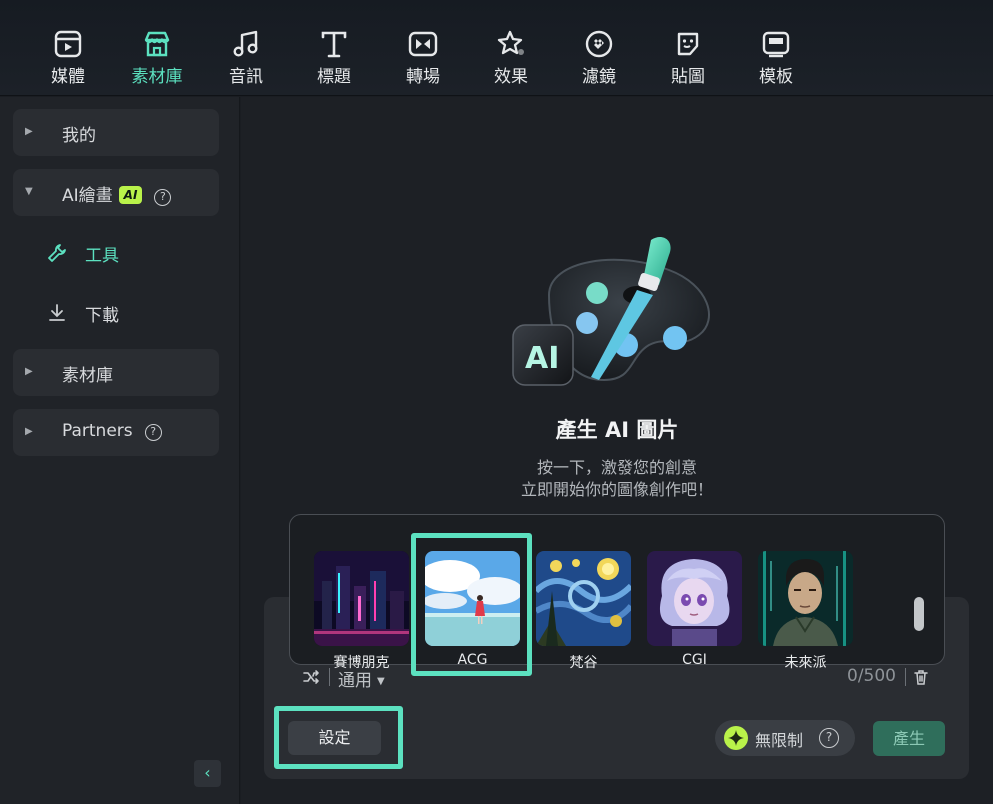 The width and height of the screenshot is (993, 804). Describe the element at coordinates (57, 253) in the screenshot. I see `wrench-icon` at that location.